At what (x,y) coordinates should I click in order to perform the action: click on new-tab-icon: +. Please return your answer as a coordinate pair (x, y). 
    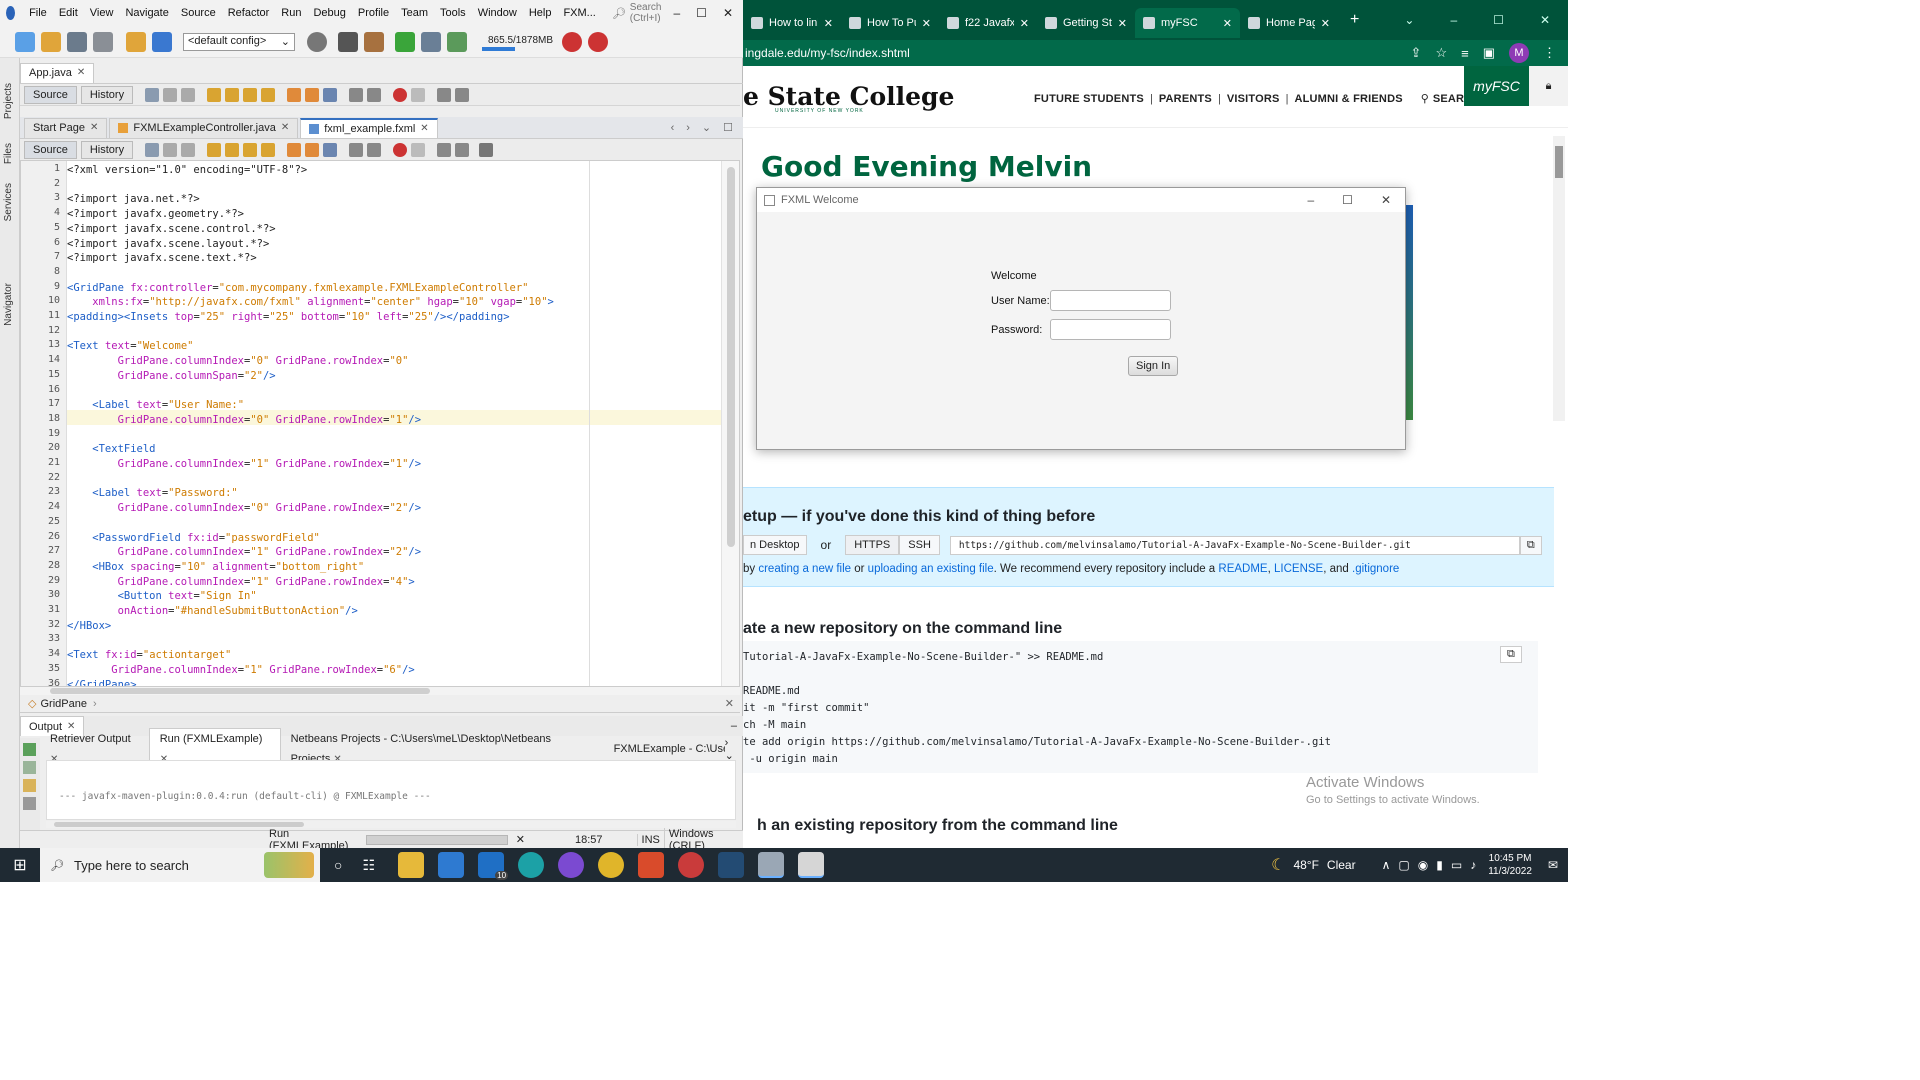
    Looking at the image, I should click on (1354, 20).